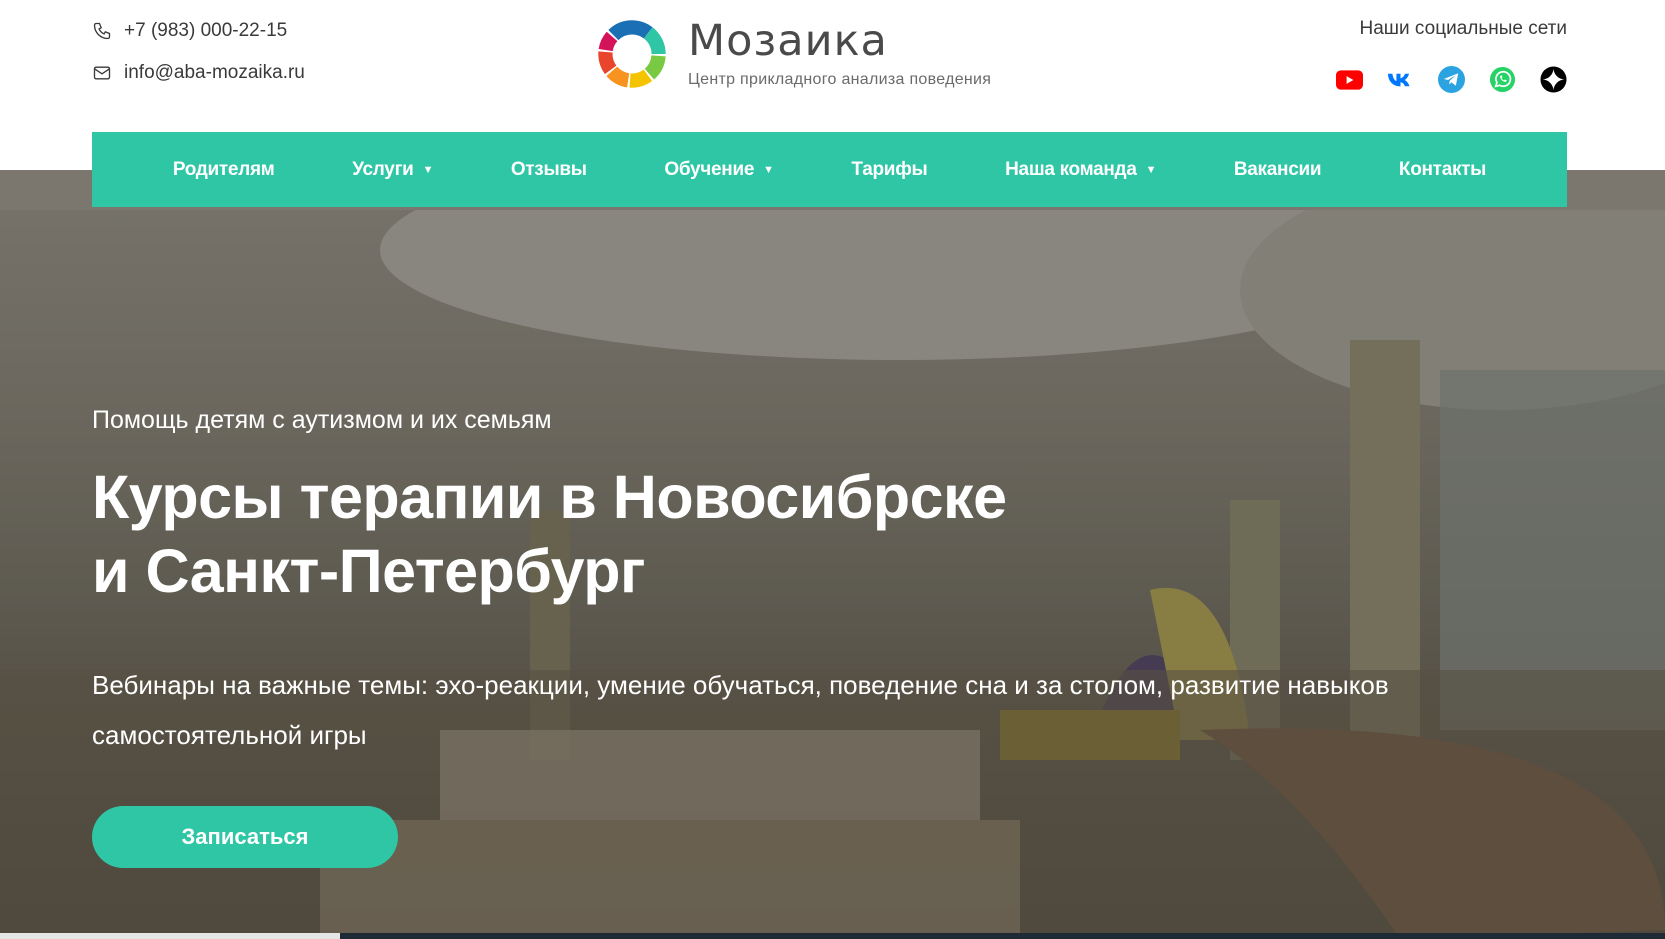 Image resolution: width=1665 pixels, height=939 pixels. I want to click on email-address: info@aba-mozaika.ru, so click(214, 72).